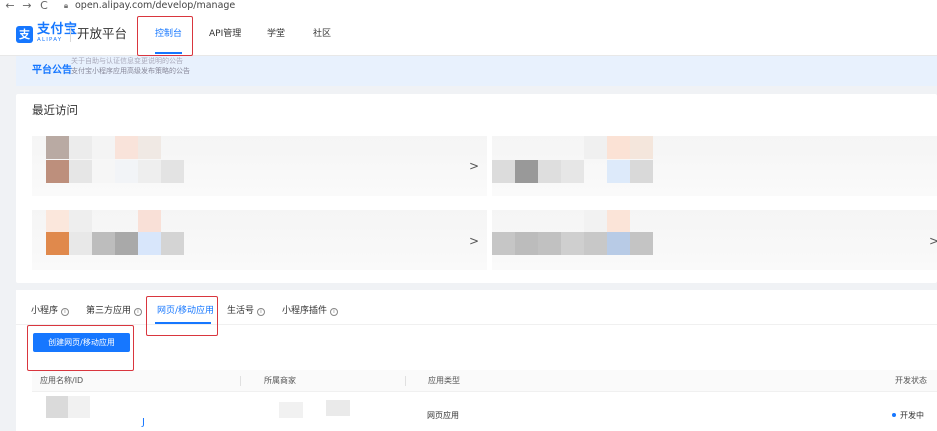 Image resolution: width=937 pixels, height=431 pixels. I want to click on column-header: 开发状态, so click(911, 381).